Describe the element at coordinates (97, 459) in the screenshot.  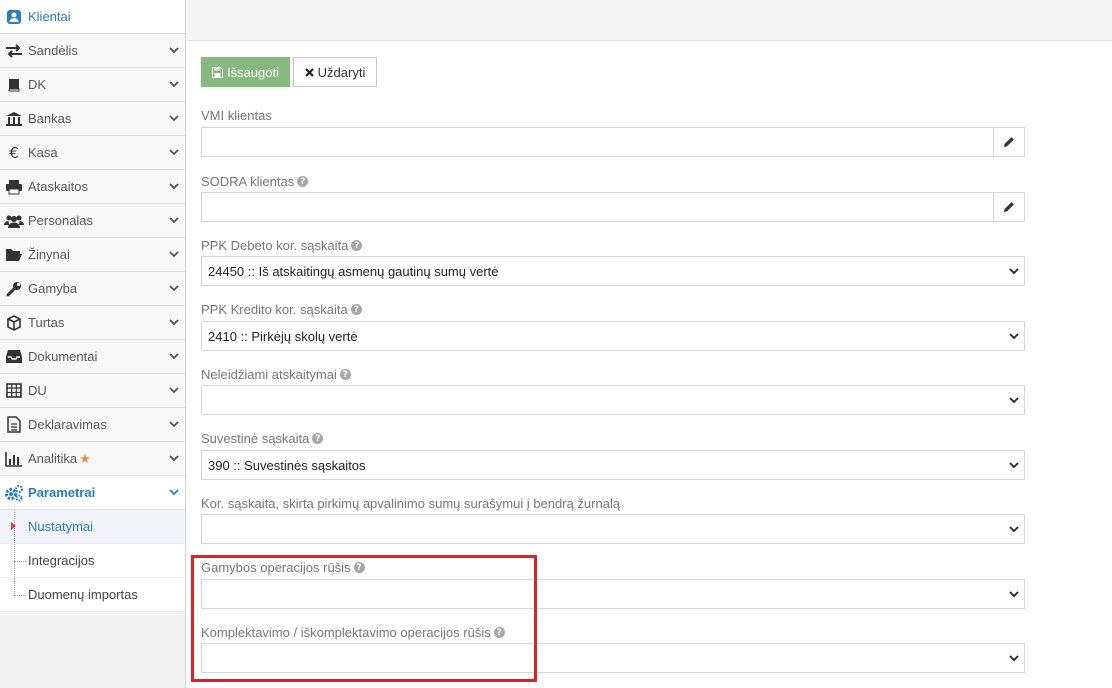
I see `sidebar-item-label: Analitika ★` at that location.